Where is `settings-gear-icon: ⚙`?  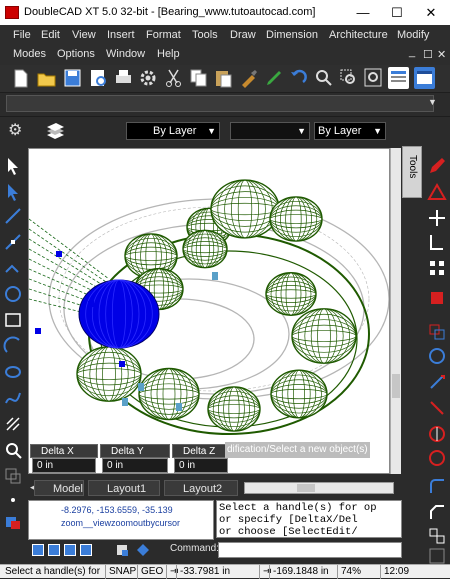 settings-gear-icon: ⚙ is located at coordinates (18, 131).